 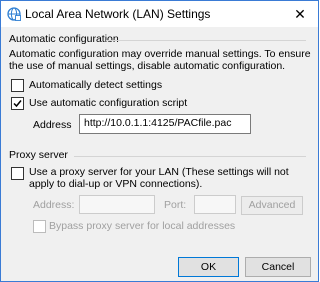 I want to click on proxy-divider, so click(x=190, y=156).